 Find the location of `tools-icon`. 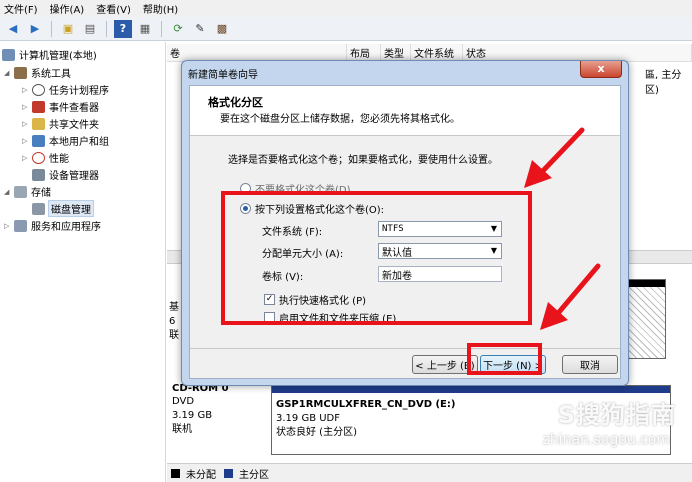

tools-icon is located at coordinates (20, 72).